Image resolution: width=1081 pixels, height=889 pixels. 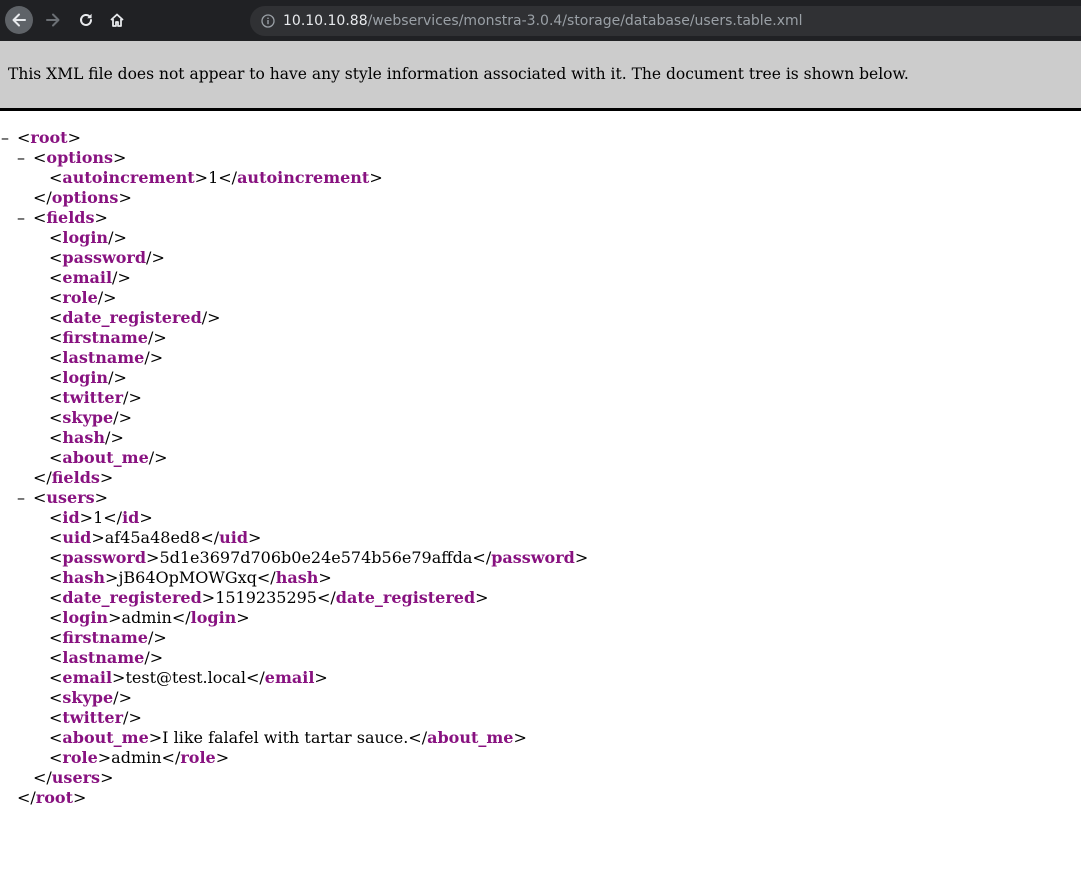 What do you see at coordinates (71, 517) in the screenshot?
I see `tag-name: id` at bounding box center [71, 517].